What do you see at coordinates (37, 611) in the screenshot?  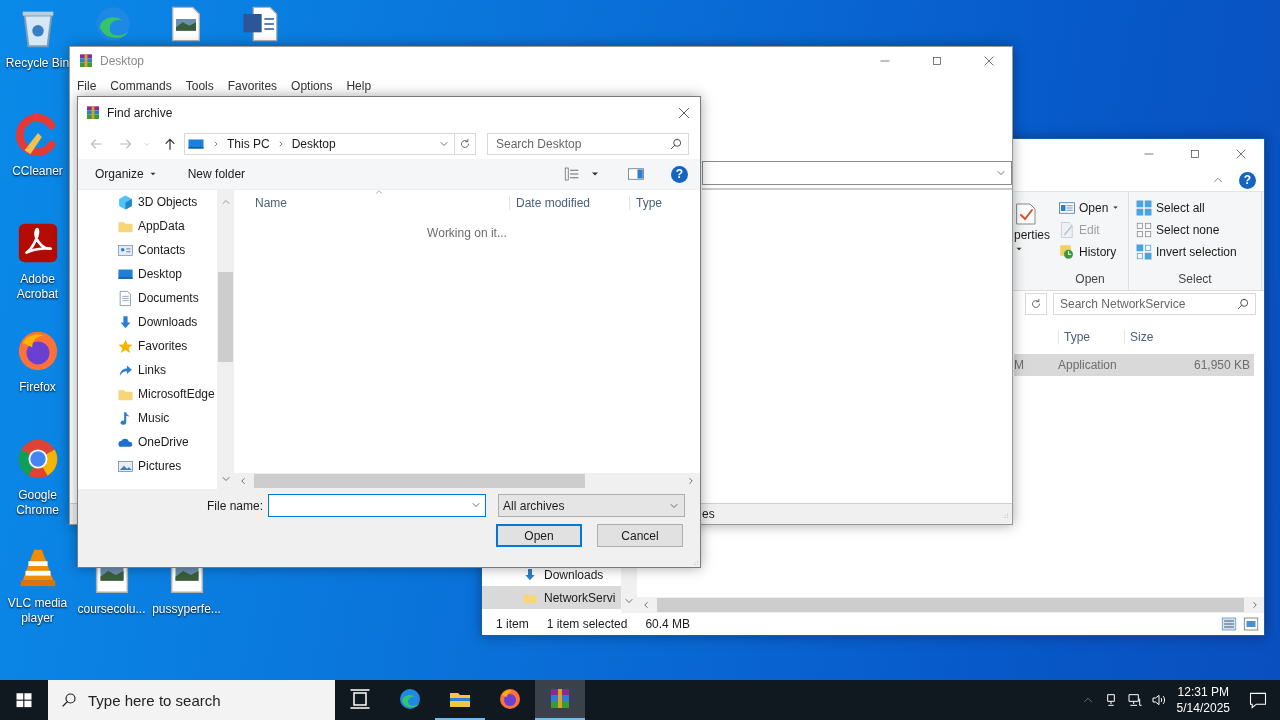 I see `icon-label: VLC media player` at bounding box center [37, 611].